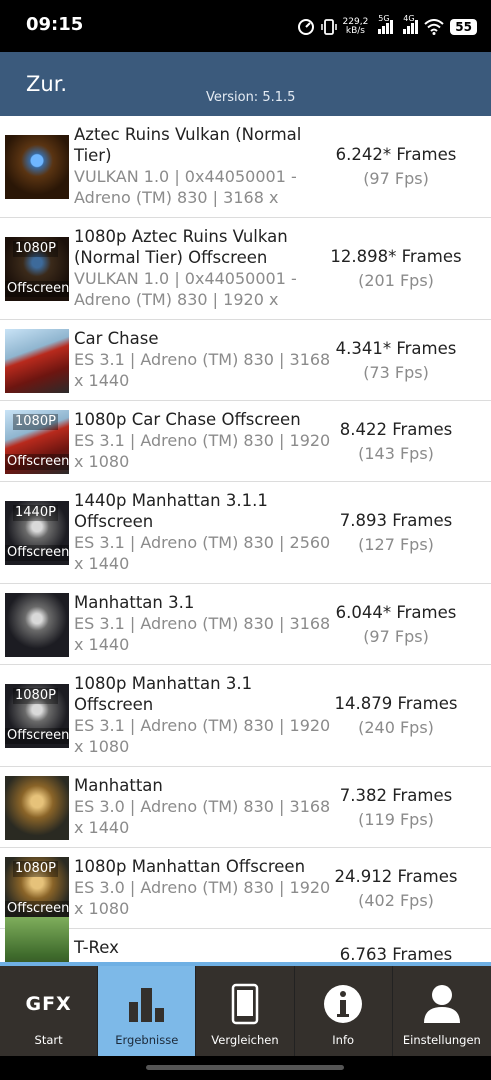  Describe the element at coordinates (245, 939) in the screenshot. I see `result-row: T-Rex 6.763 Frames` at that location.